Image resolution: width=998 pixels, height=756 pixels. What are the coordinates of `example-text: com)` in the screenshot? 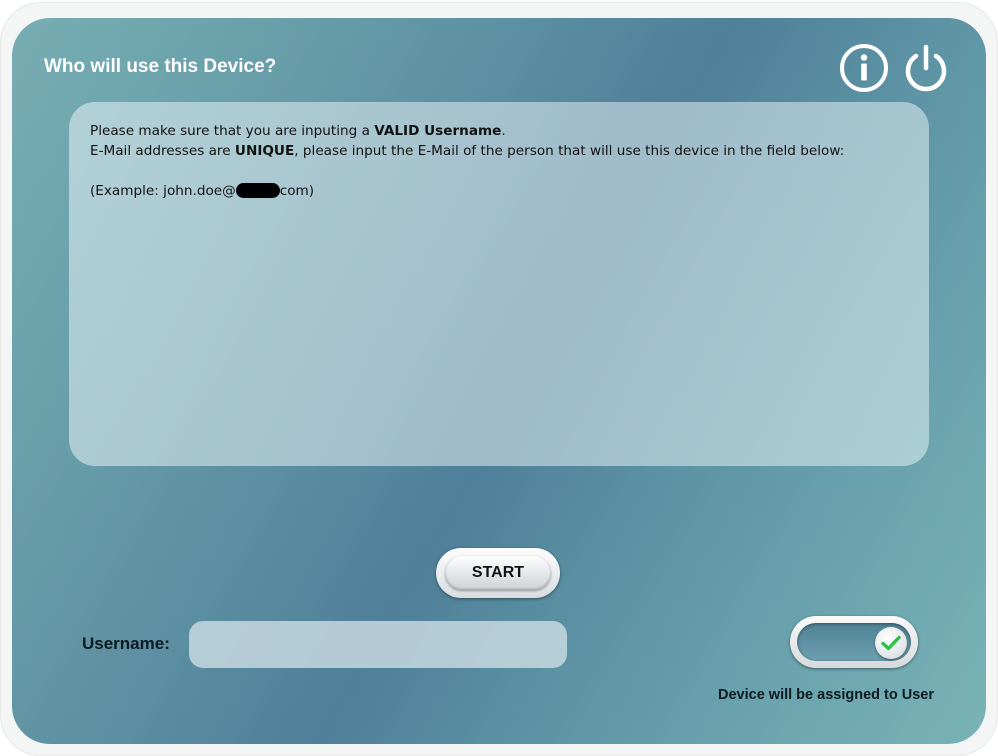 It's located at (297, 191).